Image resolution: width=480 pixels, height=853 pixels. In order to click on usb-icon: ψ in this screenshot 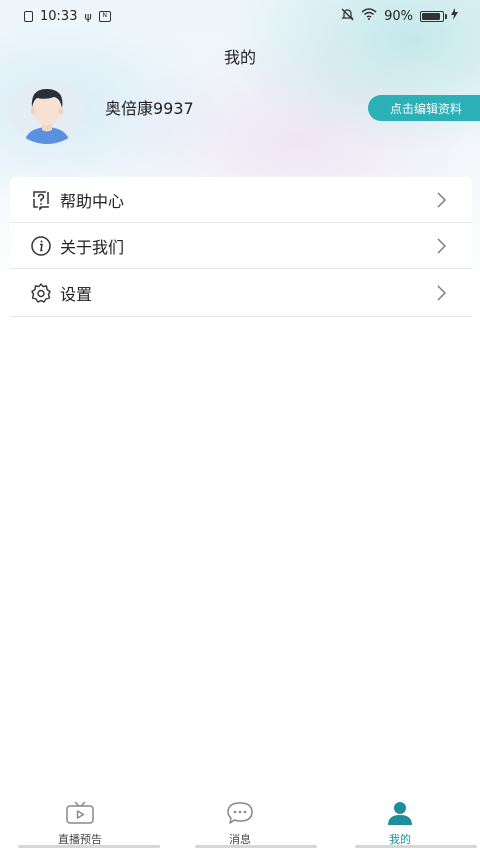, I will do `click(88, 16)`.